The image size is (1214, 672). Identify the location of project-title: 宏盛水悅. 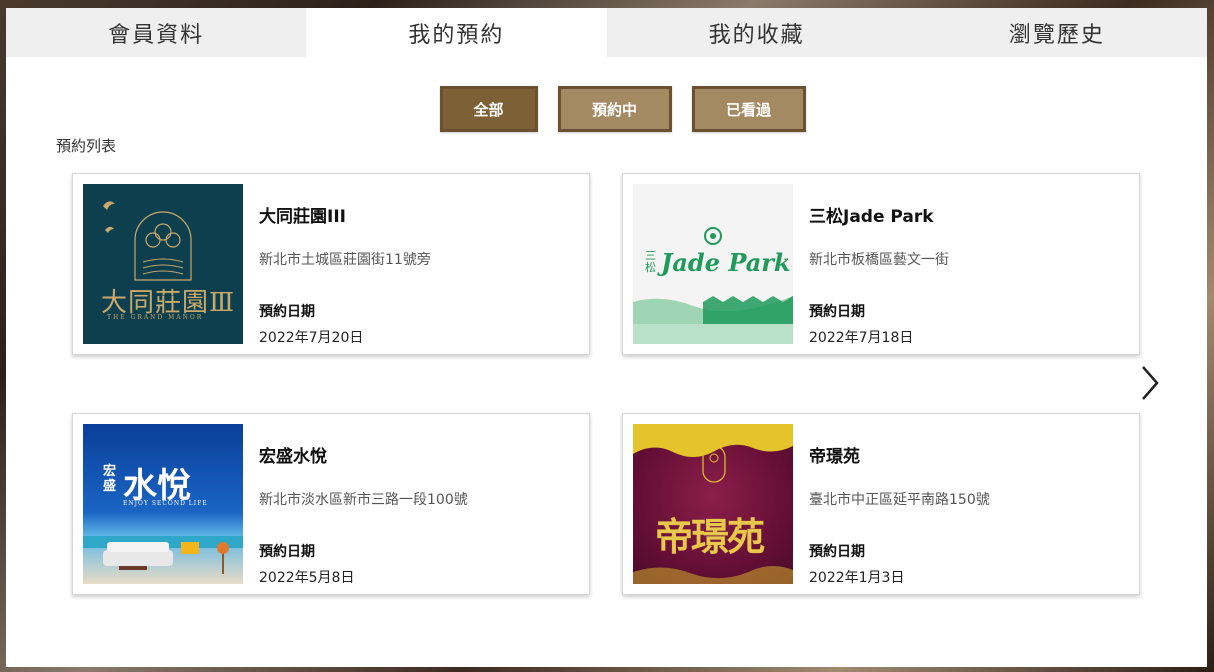
(293, 457).